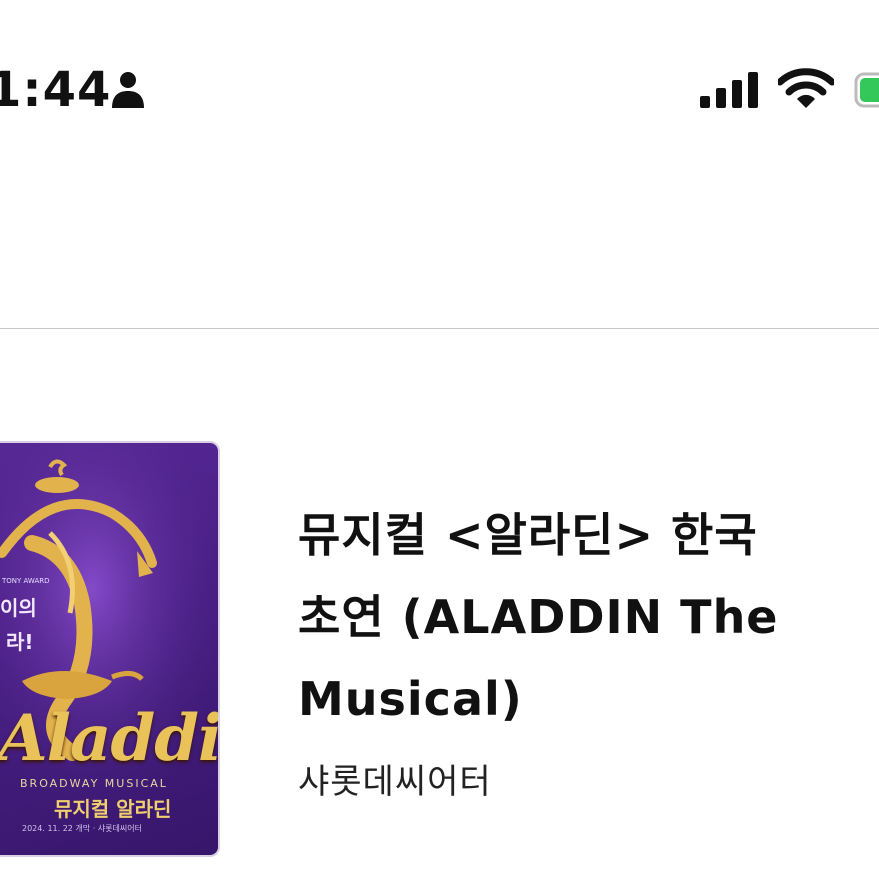  Describe the element at coordinates (439, 328) in the screenshot. I see `header-divider` at that location.